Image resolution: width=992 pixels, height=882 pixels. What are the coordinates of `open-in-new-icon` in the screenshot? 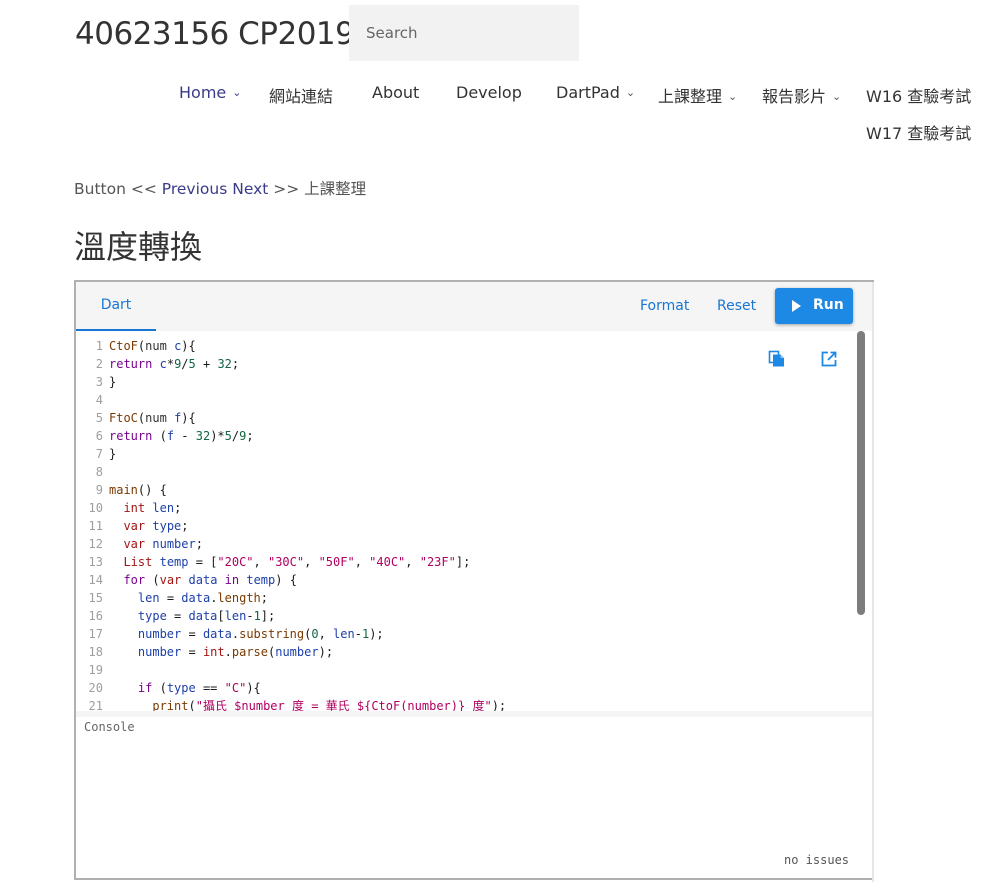 It's located at (829, 359).